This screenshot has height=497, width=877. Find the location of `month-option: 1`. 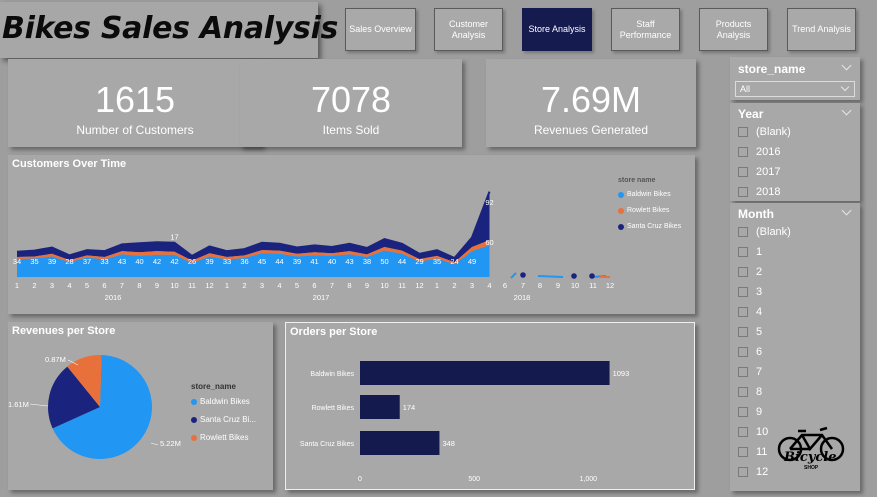

month-option: 1 is located at coordinates (750, 252).